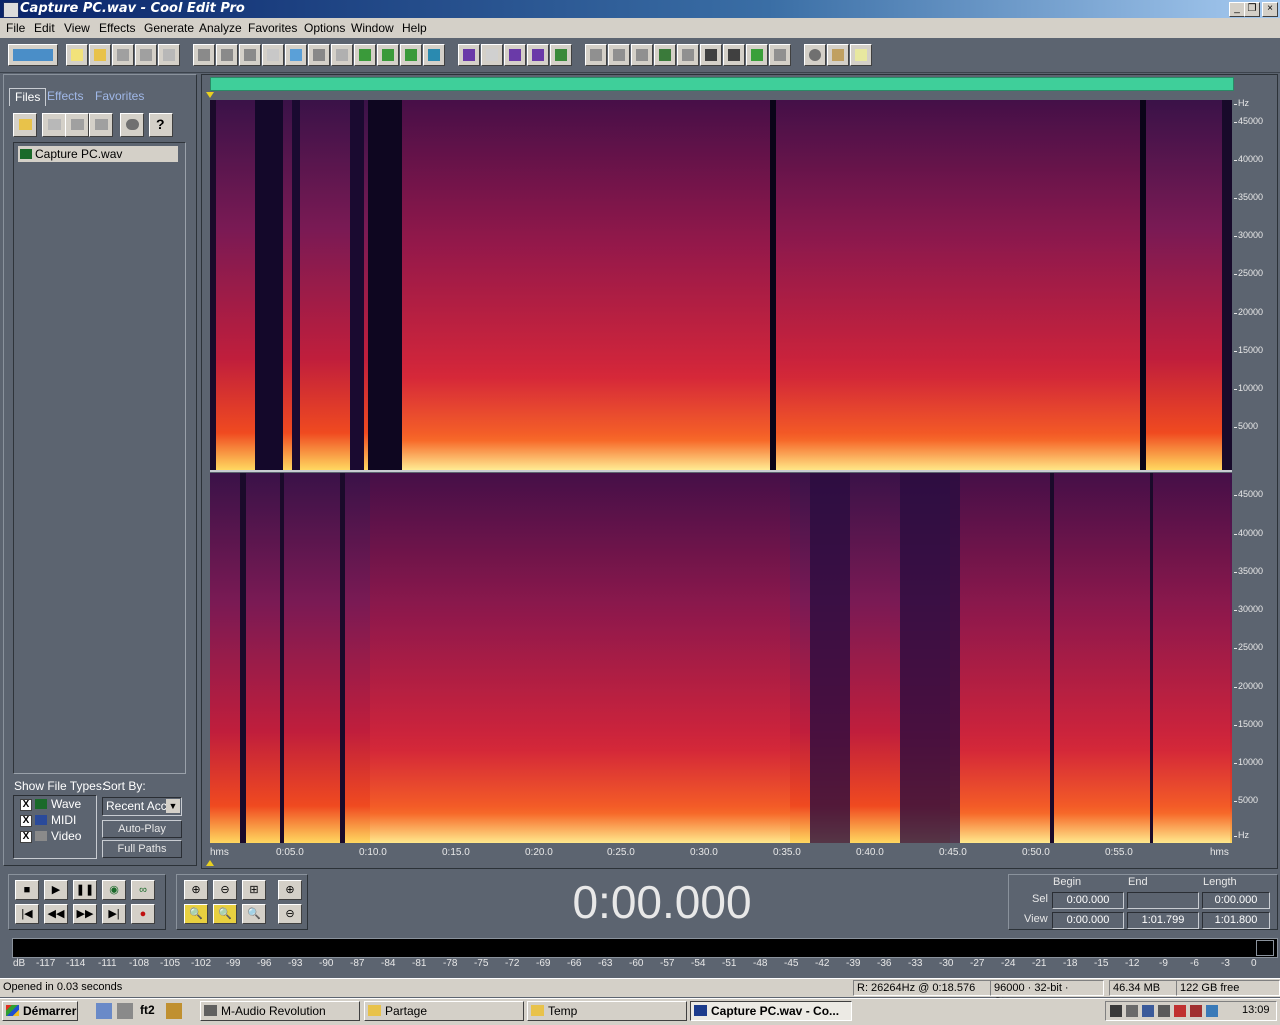  I want to click on fast-forward-button: ▶▶, so click(85, 914).